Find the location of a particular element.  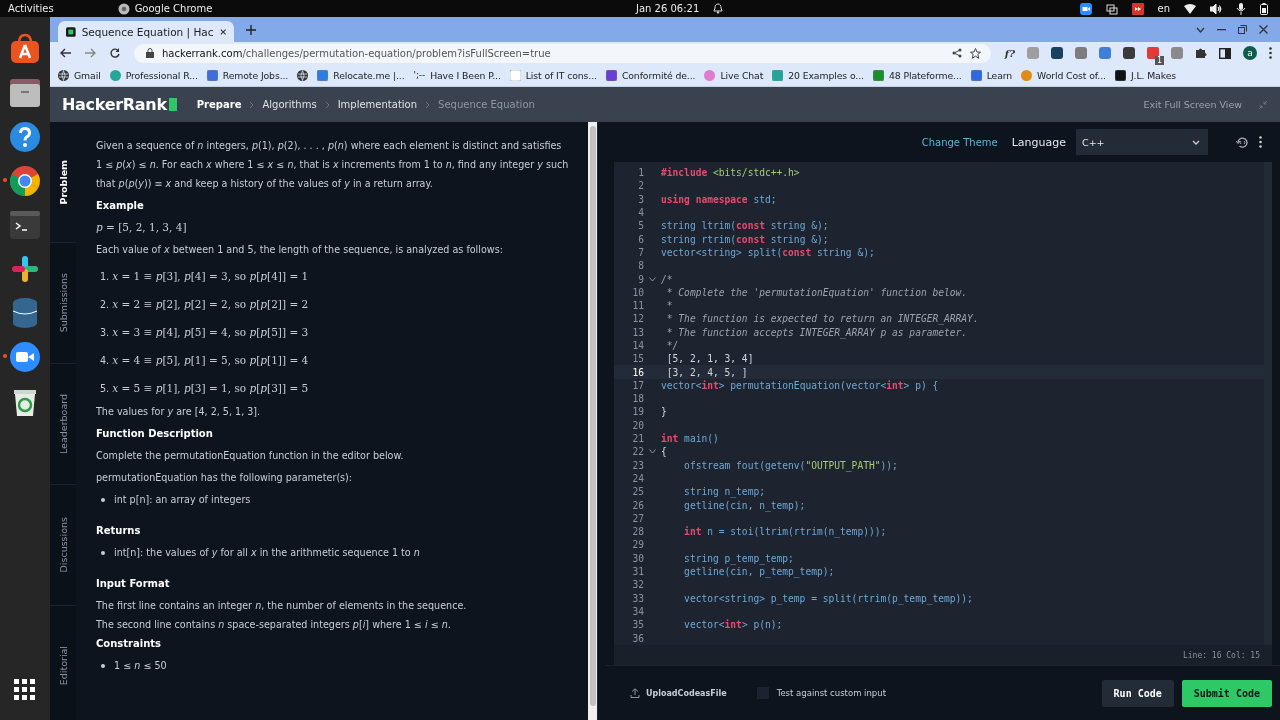

folder-icon is located at coordinates (25, 93).